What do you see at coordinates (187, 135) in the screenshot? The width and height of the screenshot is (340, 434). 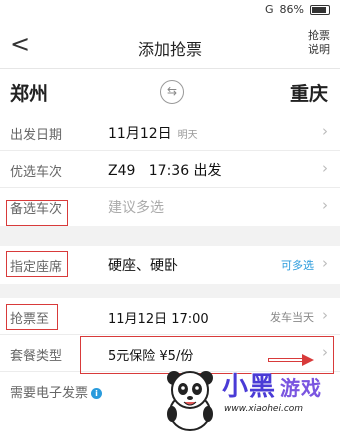 I see `date-sub: 明天` at bounding box center [187, 135].